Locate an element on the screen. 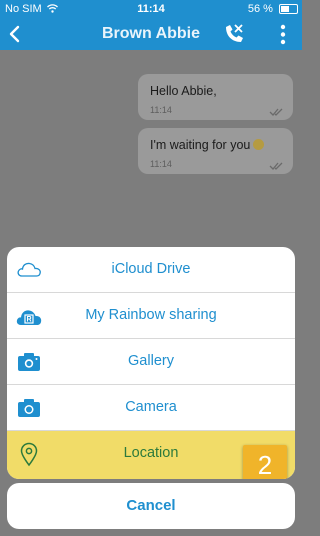 The width and height of the screenshot is (320, 536). status-bar: No SIM 11:14 56 % is located at coordinates (151, 9).